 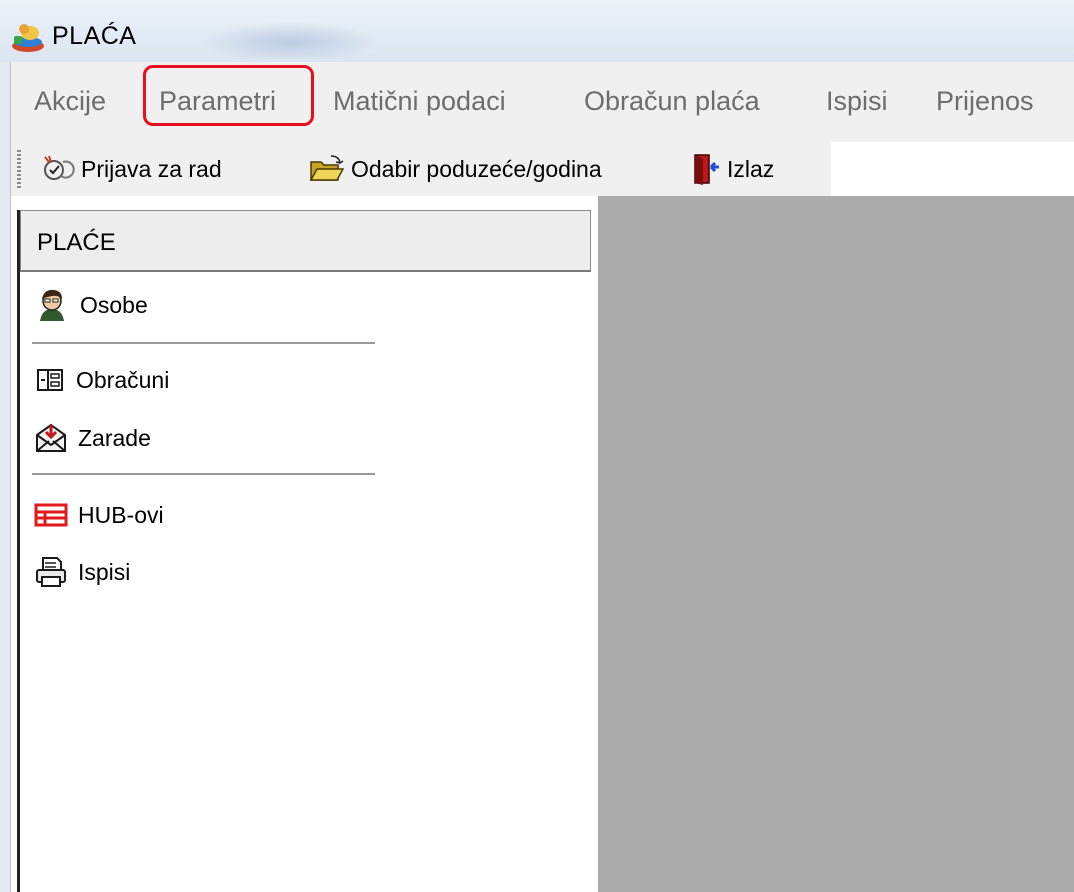 I want to click on nav-item-zarade: Zarade, so click(x=92, y=438).